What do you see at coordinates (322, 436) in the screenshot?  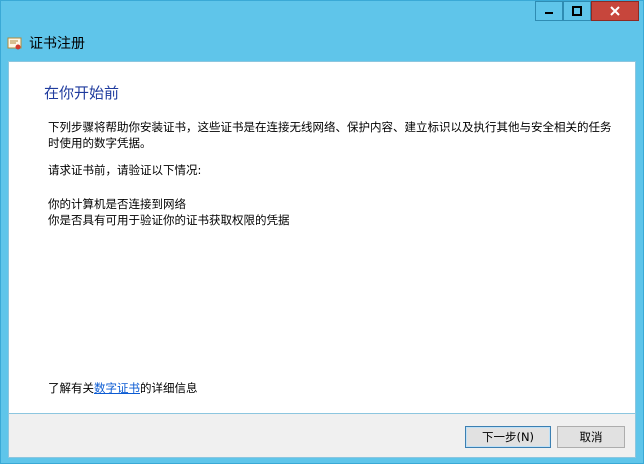 I see `button-bar: 下一步(N) 取消` at bounding box center [322, 436].